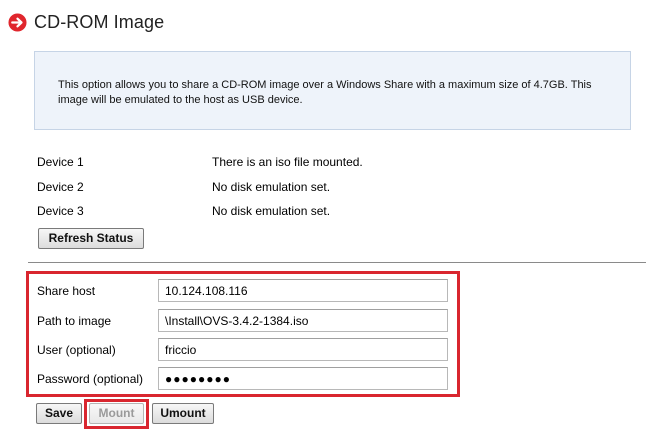 The height and width of the screenshot is (435, 646). I want to click on share-host-label: Share host, so click(66, 291).